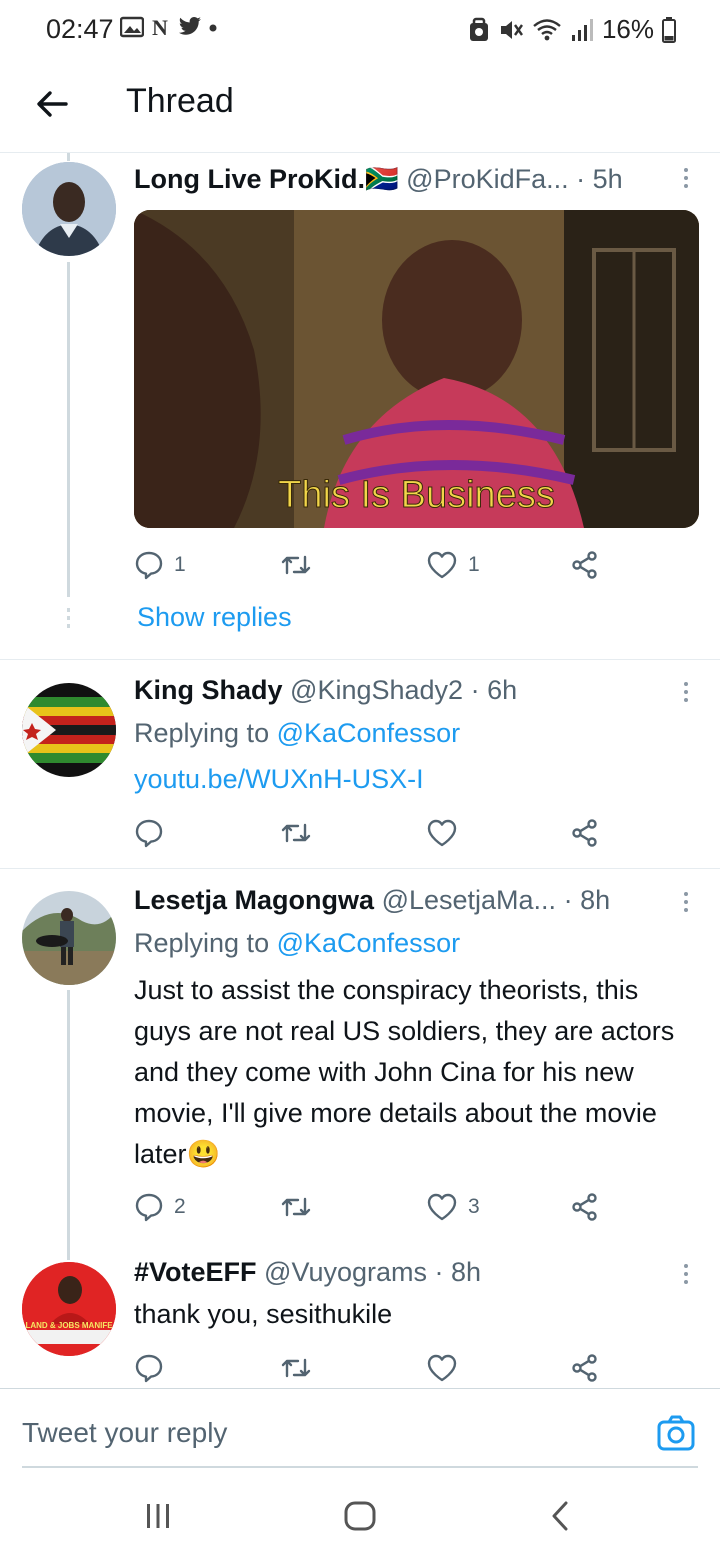  Describe the element at coordinates (249, 179) in the screenshot. I see `display-name: Long Live ProKid.` at that location.